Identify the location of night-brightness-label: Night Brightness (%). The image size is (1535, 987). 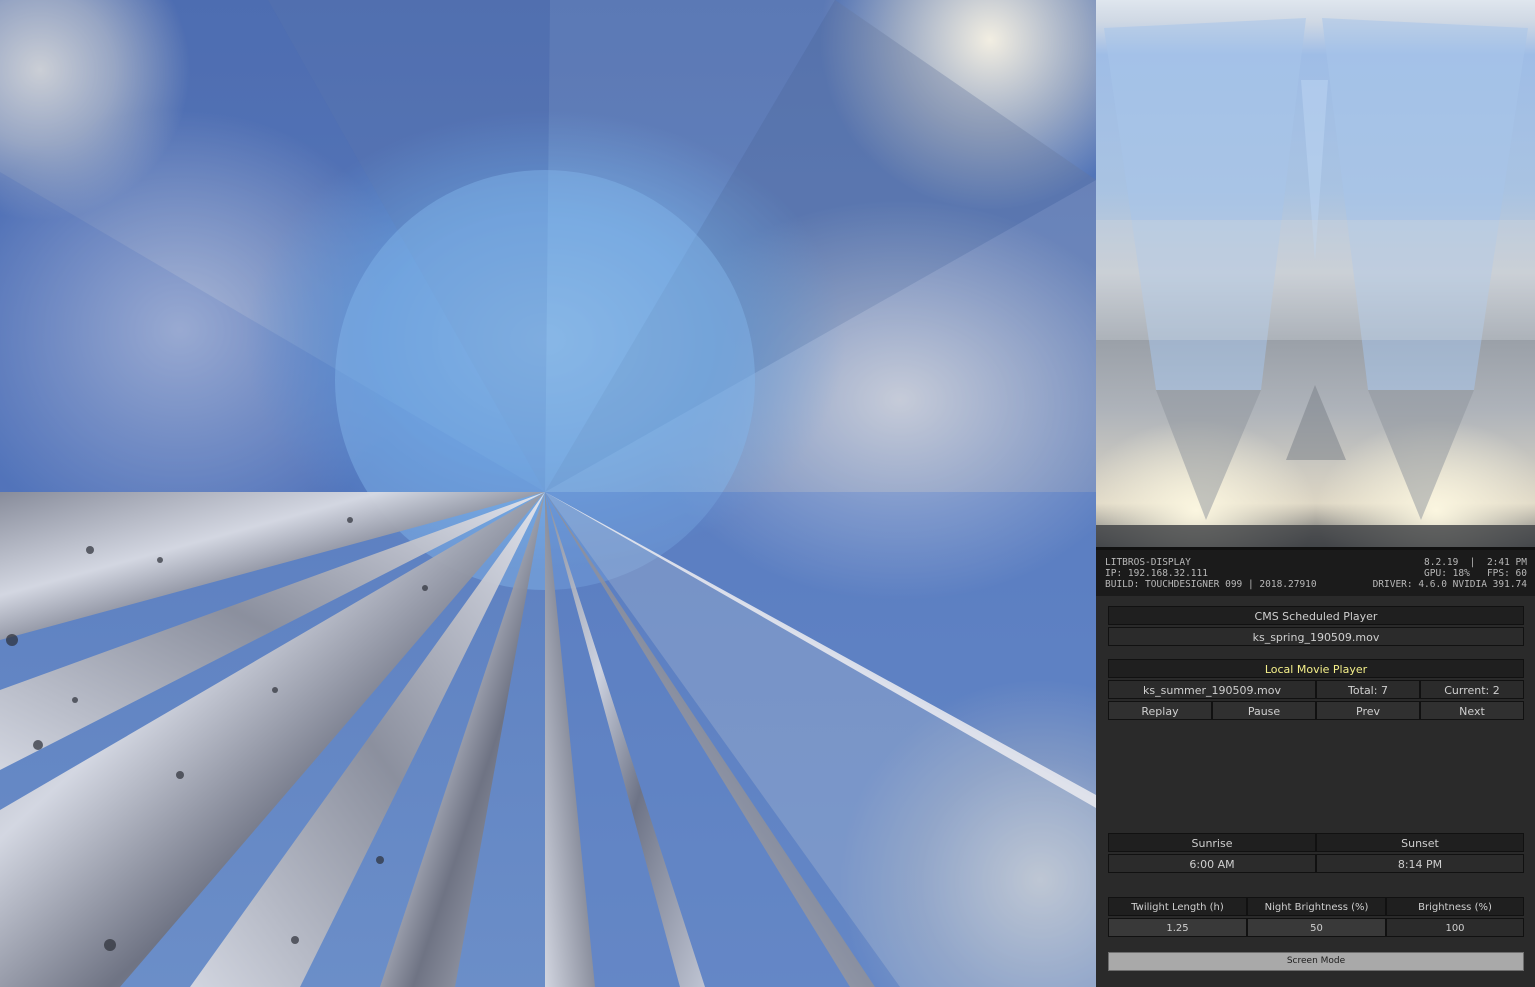
(1316, 906).